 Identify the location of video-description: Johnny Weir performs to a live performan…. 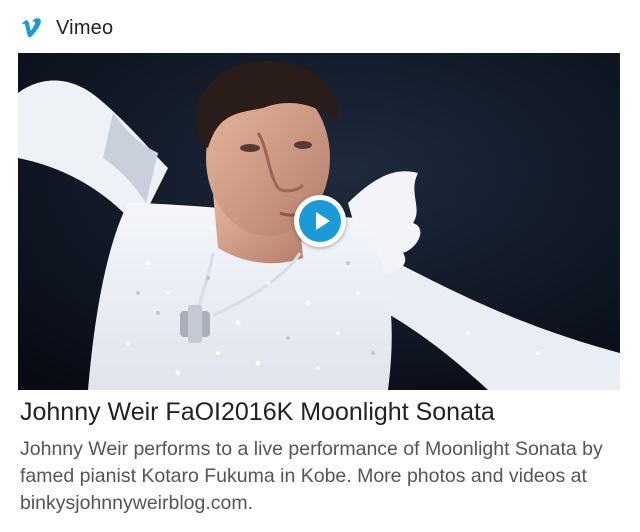
(311, 476).